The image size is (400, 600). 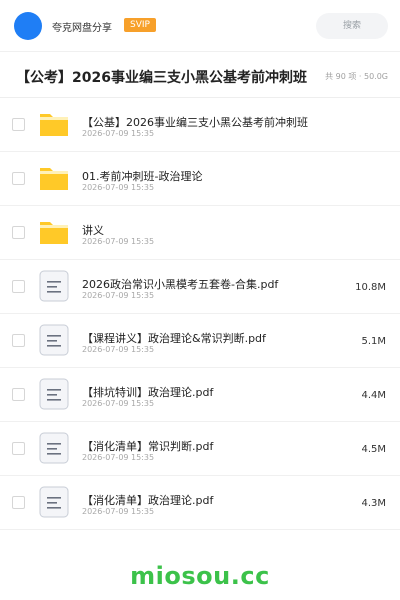 I want to click on list-item: 【消化清单】常识判断.pdf 2026-07-09 15:35 4.5M, so click(x=200, y=449).